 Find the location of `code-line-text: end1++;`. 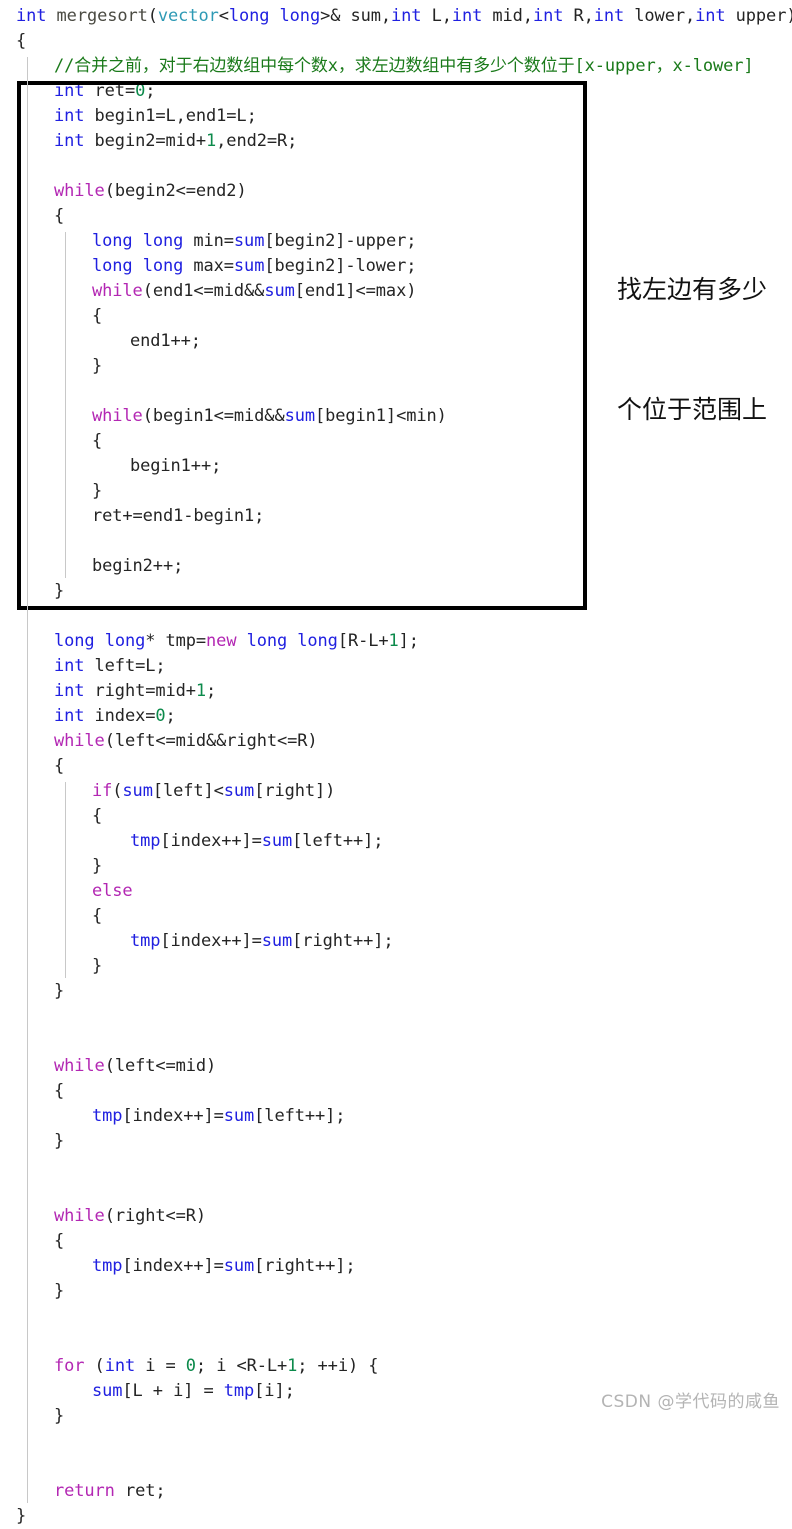

code-line-text: end1++; is located at coordinates (100, 341).